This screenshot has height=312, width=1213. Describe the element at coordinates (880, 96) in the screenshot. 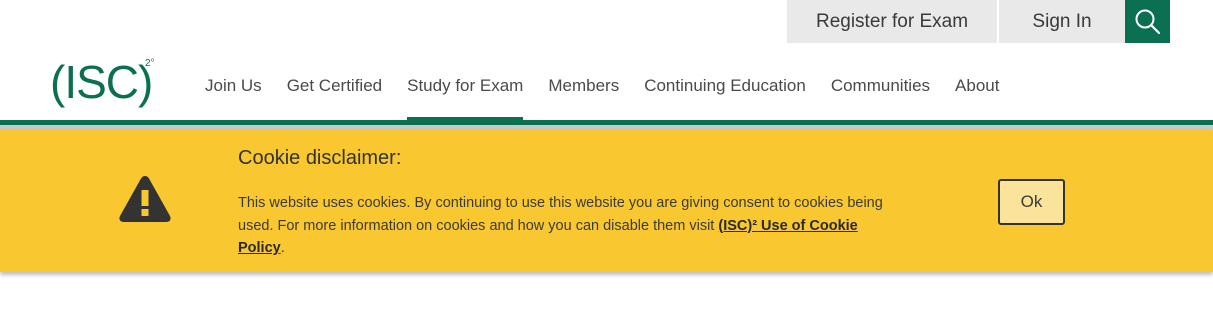

I see `nav-item-communities: Communities` at that location.